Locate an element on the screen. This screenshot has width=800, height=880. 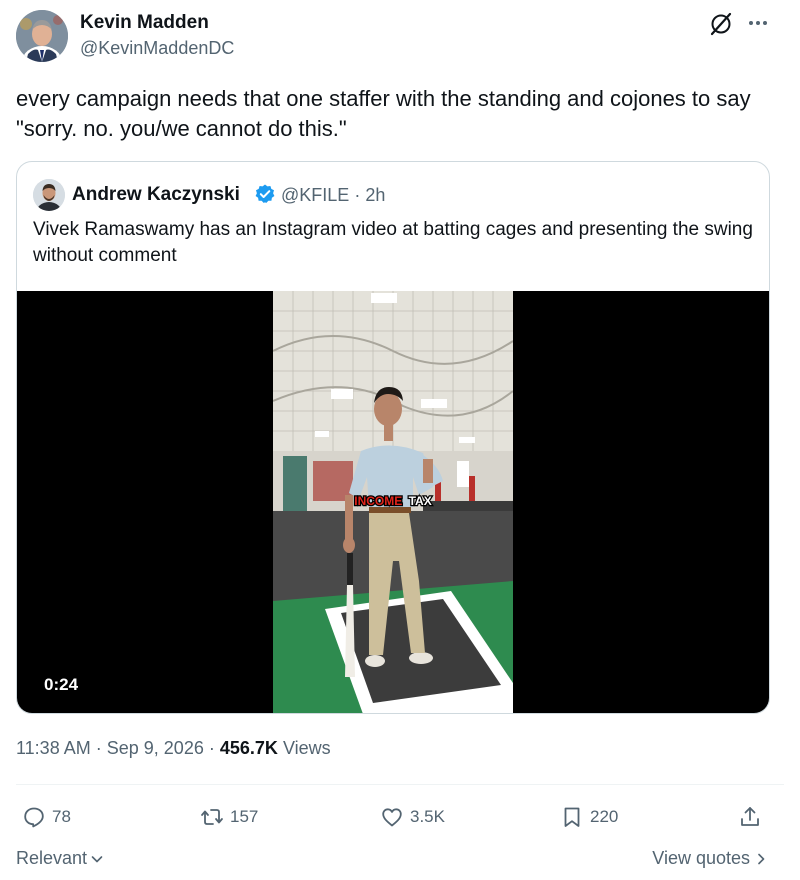
quoted-author-name: Andrew Kaczynski is located at coordinates (156, 195).